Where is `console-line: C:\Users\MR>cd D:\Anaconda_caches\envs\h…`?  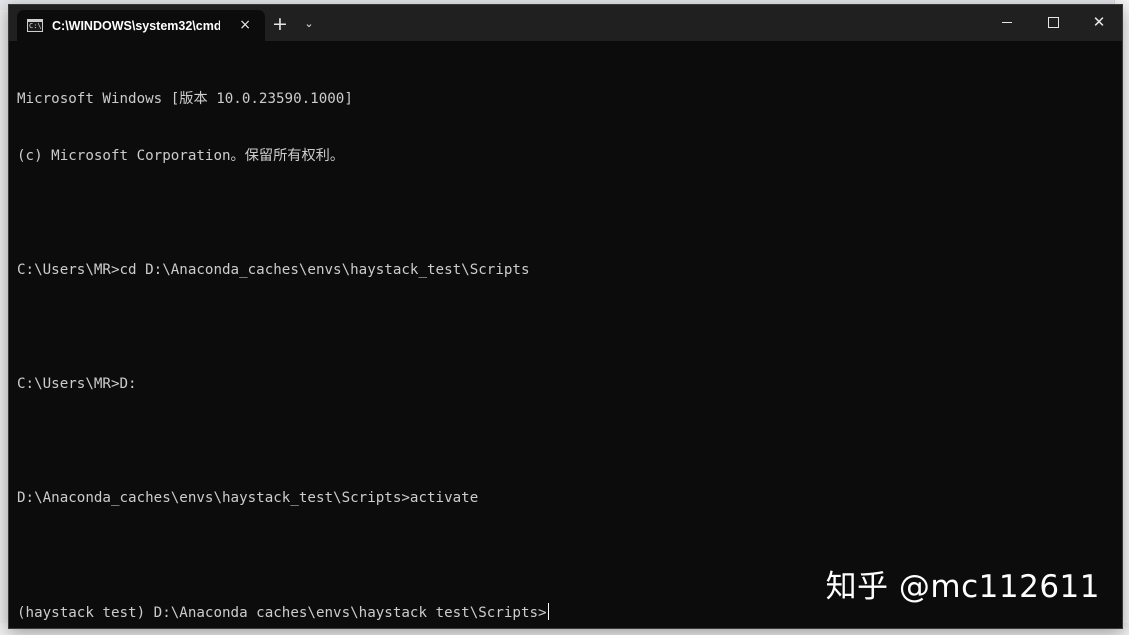
console-line: C:\Users\MR>cd D:\Anaconda_caches\envs\h… is located at coordinates (273, 270).